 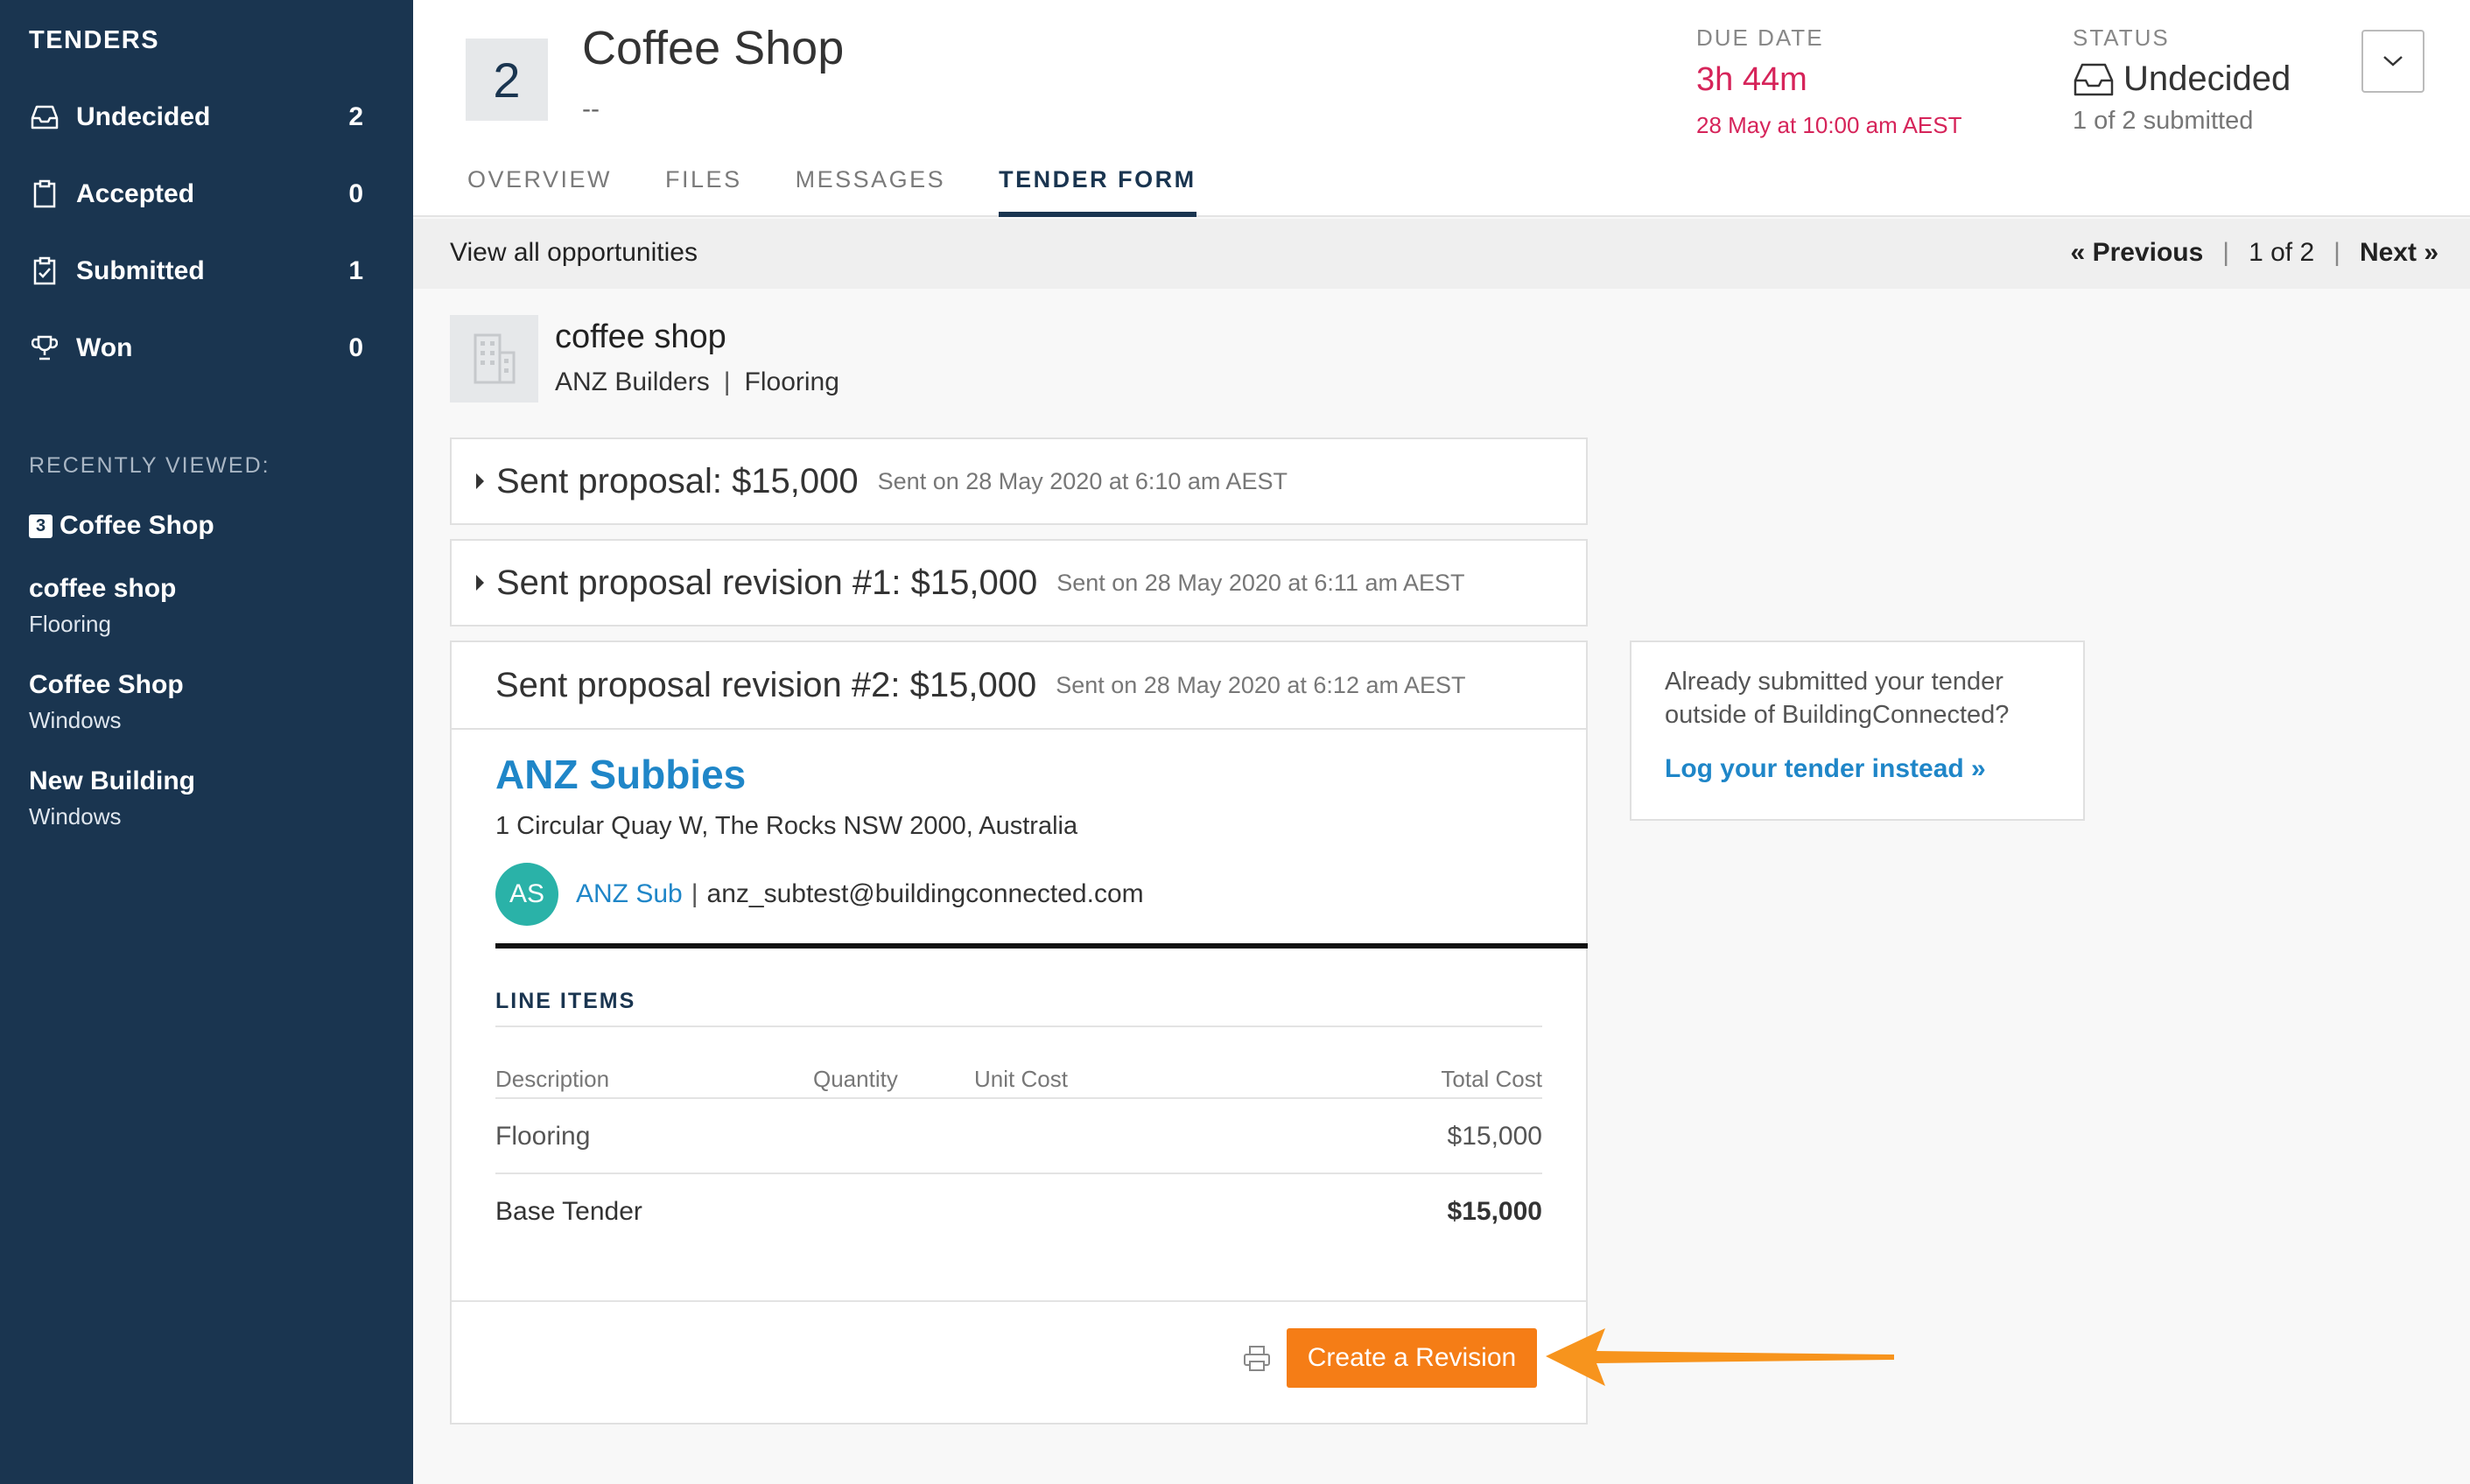 I want to click on status-value: Undecided, so click(x=2182, y=79).